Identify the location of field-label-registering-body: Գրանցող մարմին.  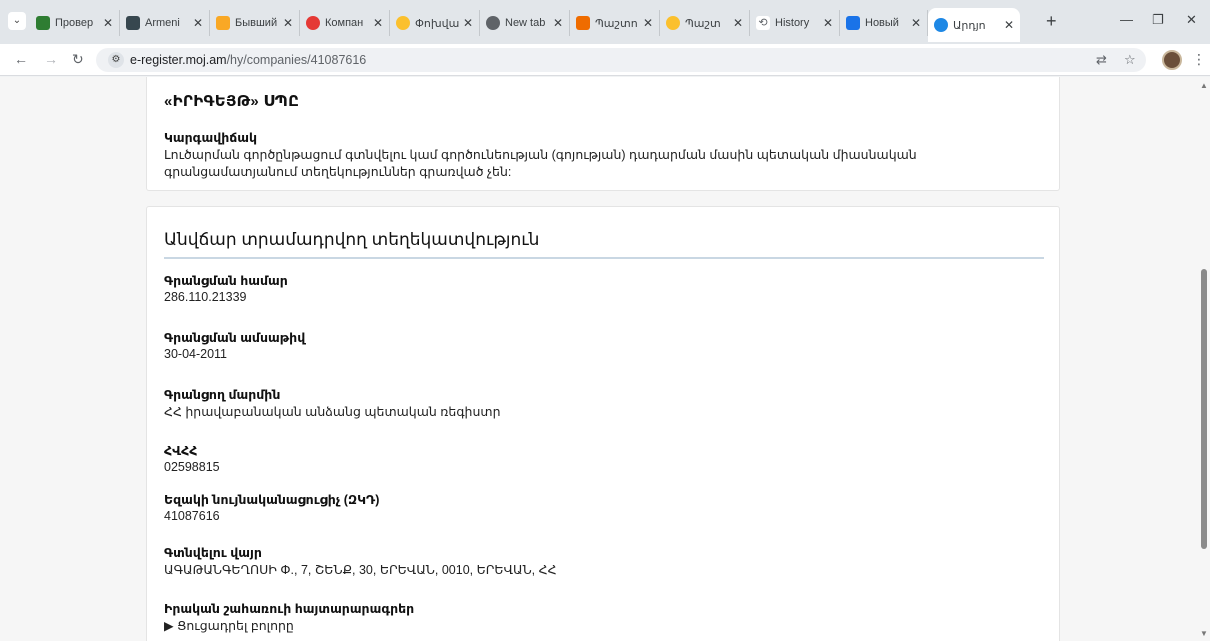
(222, 395).